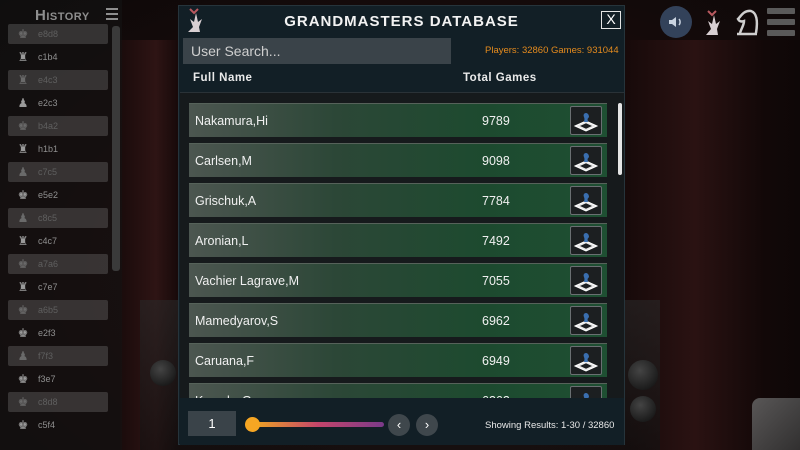 The height and width of the screenshot is (450, 800). What do you see at coordinates (48, 34) in the screenshot?
I see `history-move-text: e8d8` at bounding box center [48, 34].